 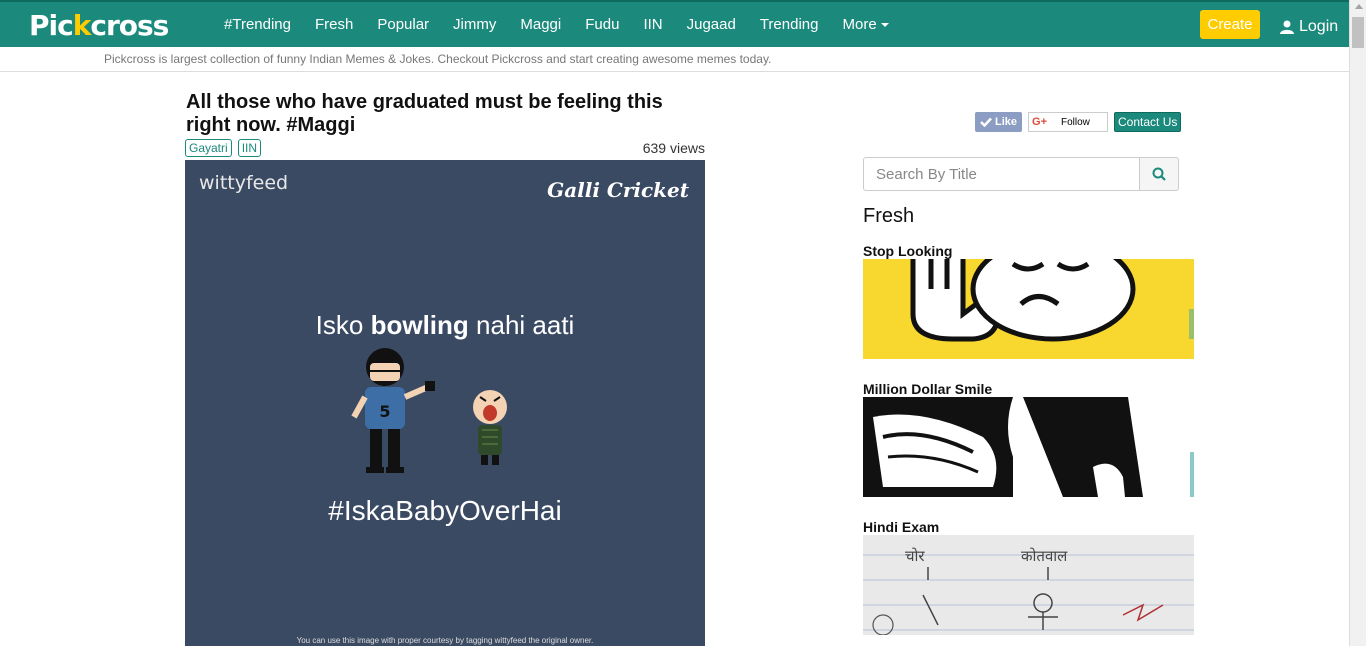 I want to click on more-label: More, so click(x=859, y=24).